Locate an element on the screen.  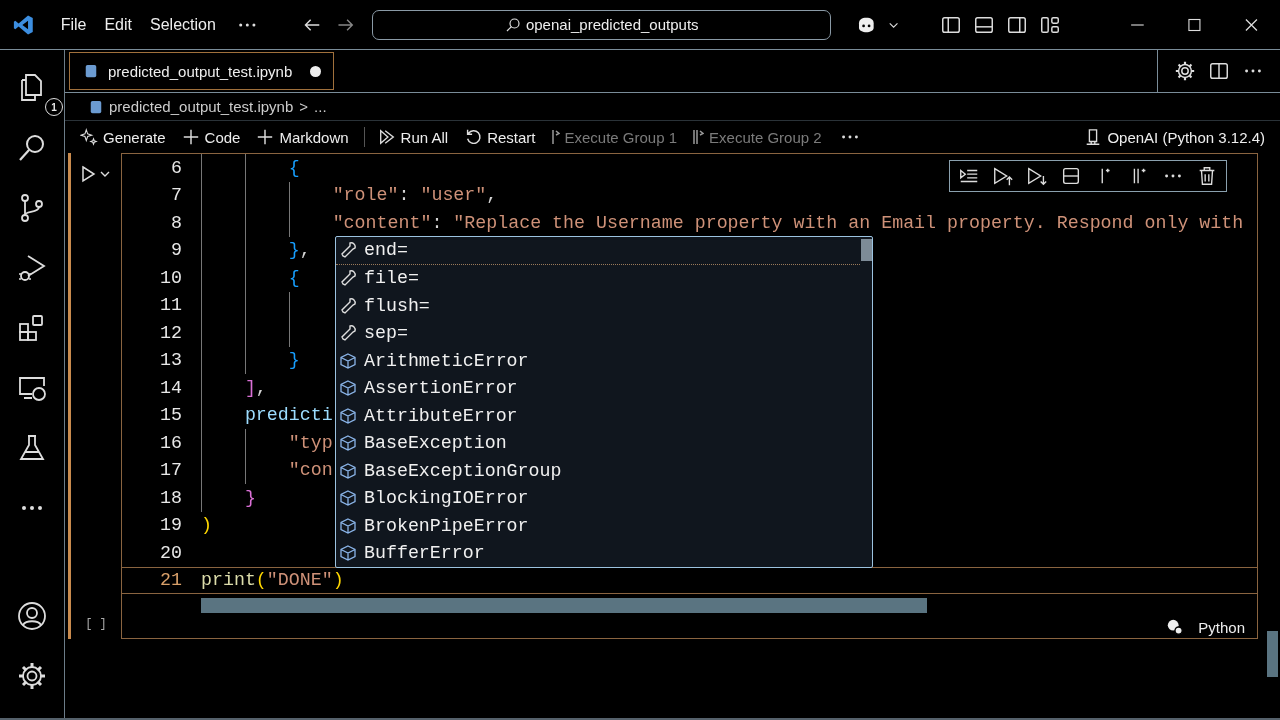
suggestion-item: BrokenPipeError is located at coordinates (598, 526).